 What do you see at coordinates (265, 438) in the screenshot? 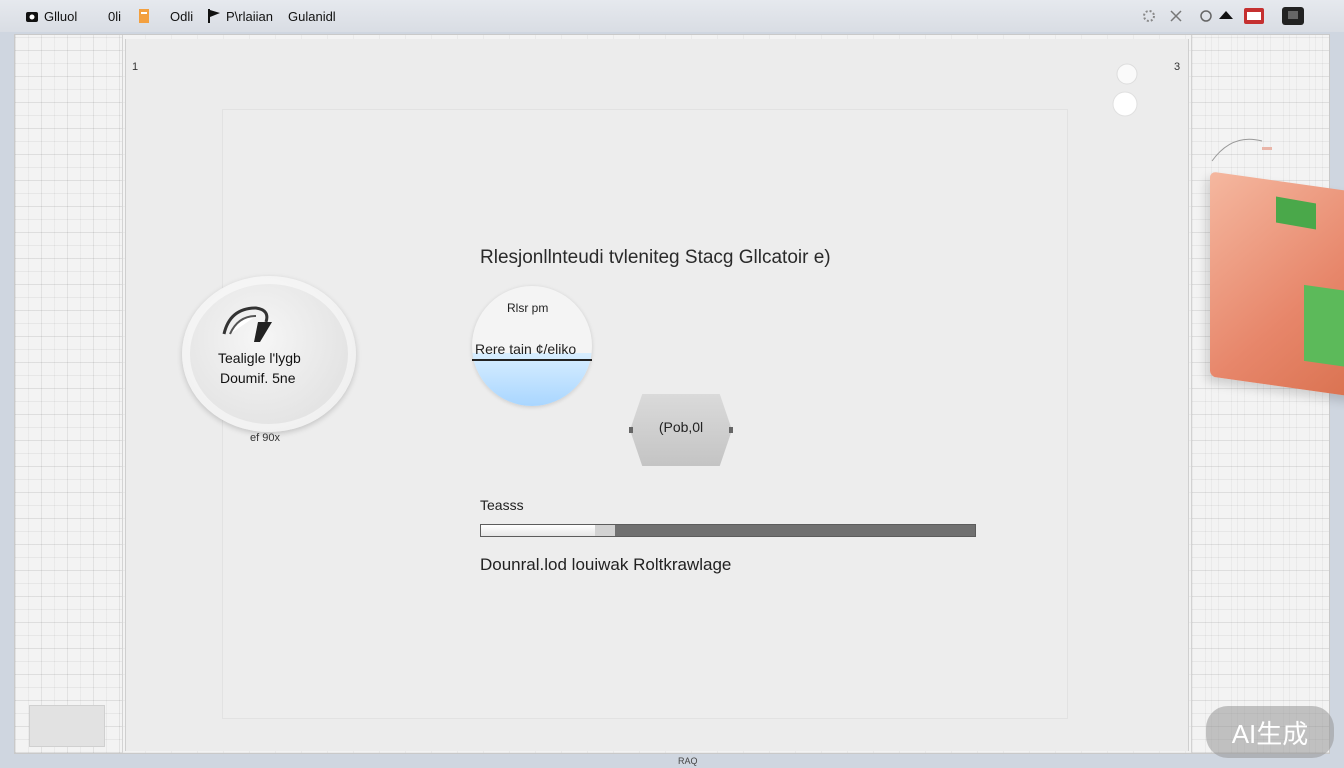
I see `disc-caption: ef 90x` at bounding box center [265, 438].